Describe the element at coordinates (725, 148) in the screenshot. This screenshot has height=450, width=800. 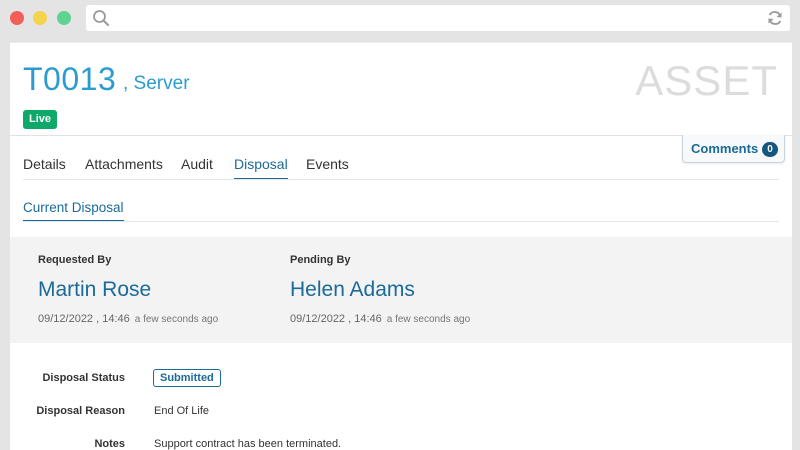
I see `comments-label: Comments` at that location.